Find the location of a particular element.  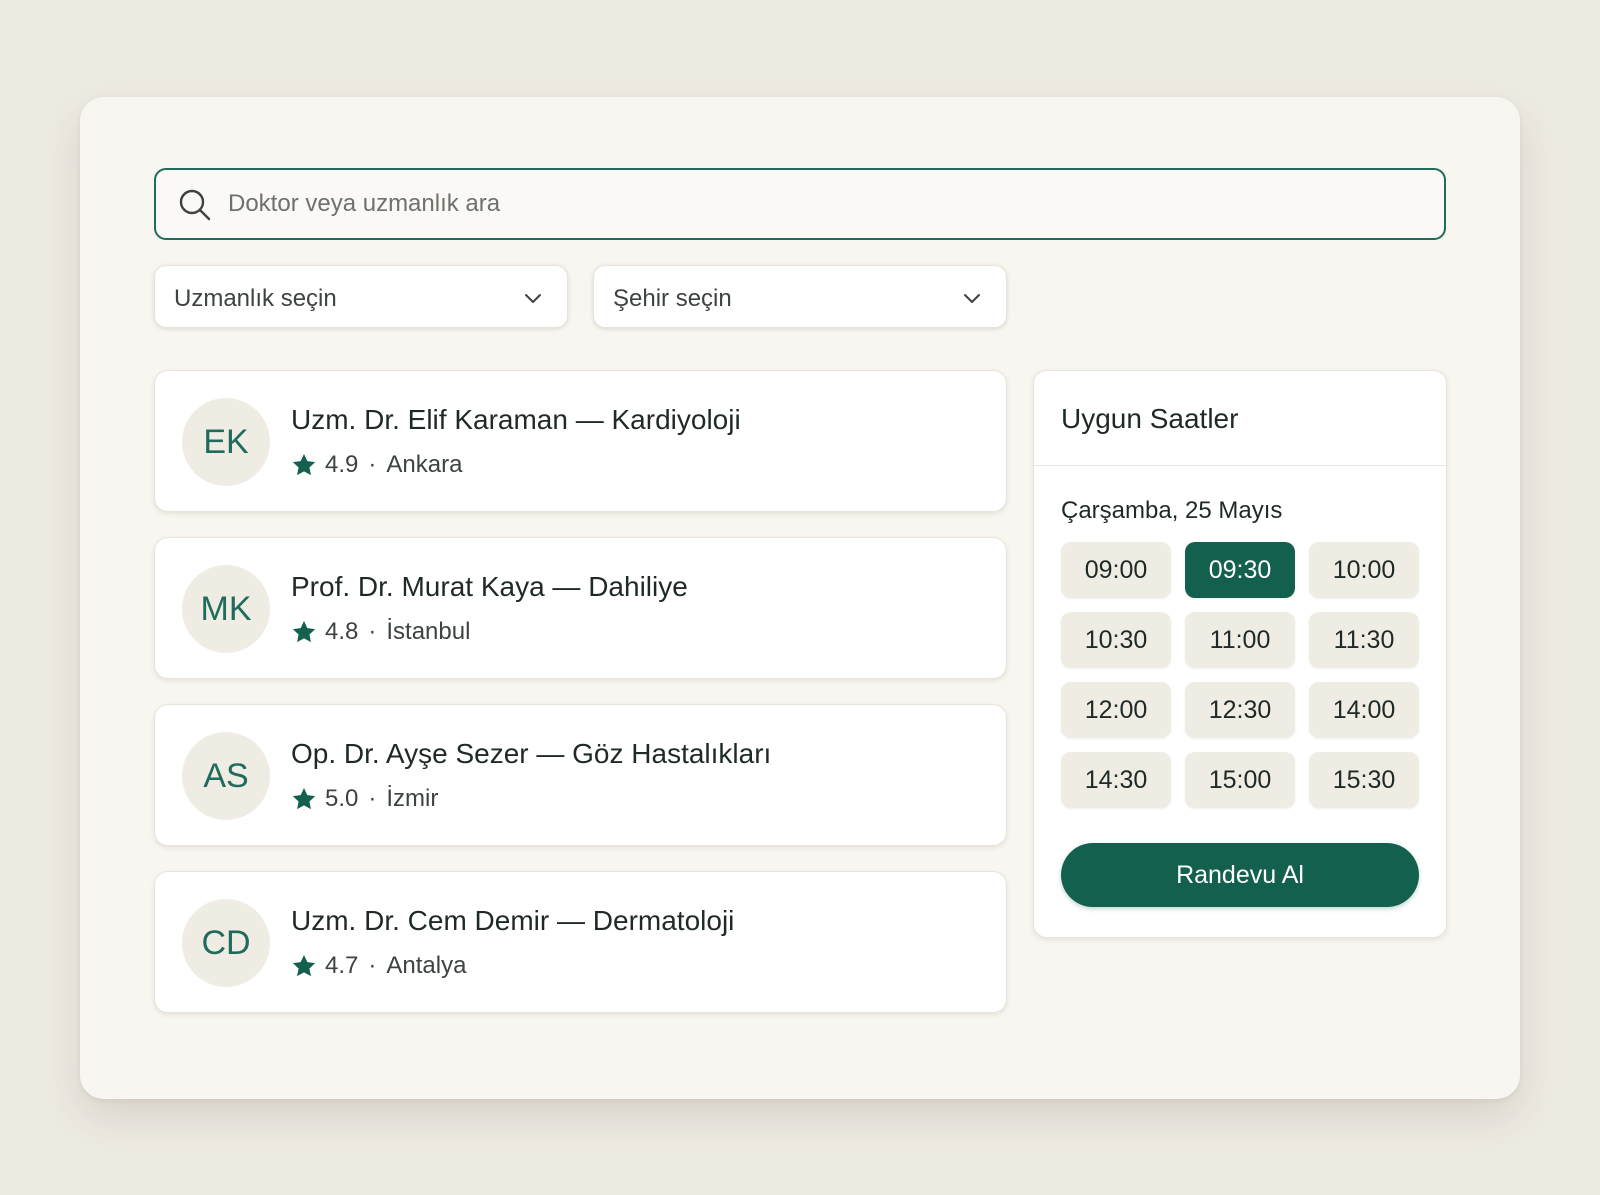

specialty-select: Uzmanlık seçin is located at coordinates (361, 296).